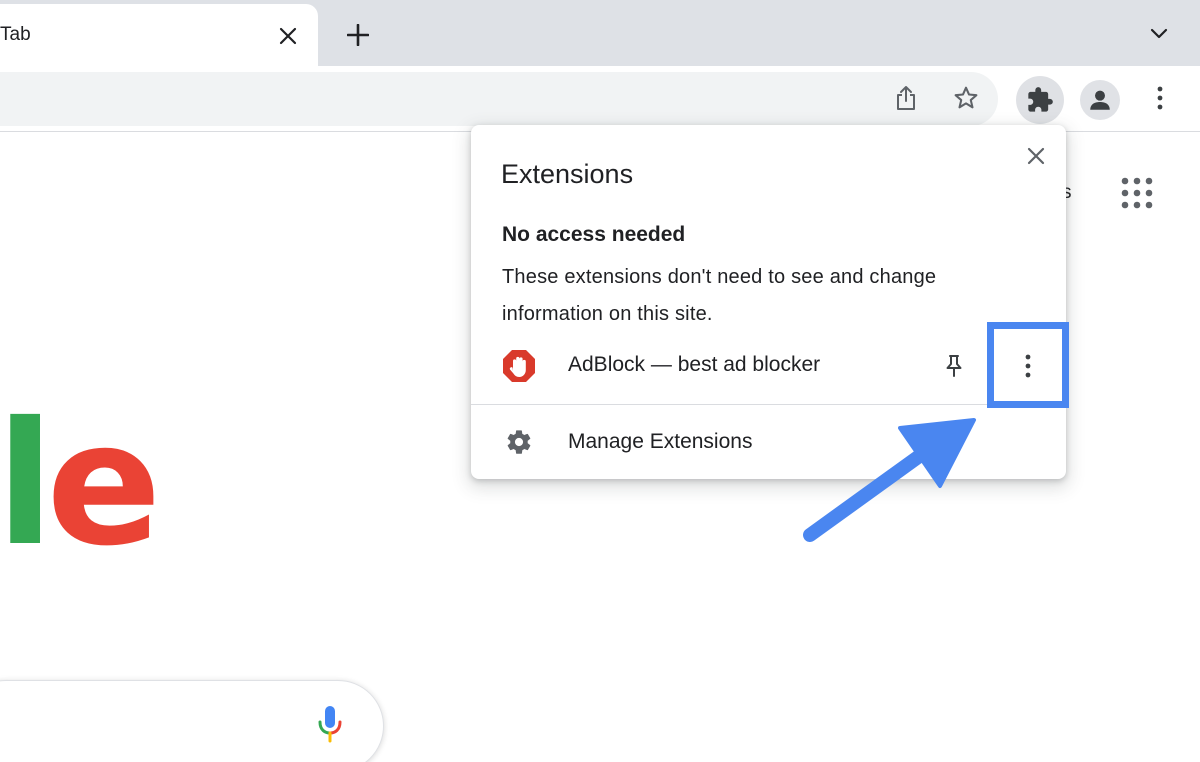 The image size is (1200, 762). Describe the element at coordinates (499, 99) in the screenshot. I see `address-bar` at that location.